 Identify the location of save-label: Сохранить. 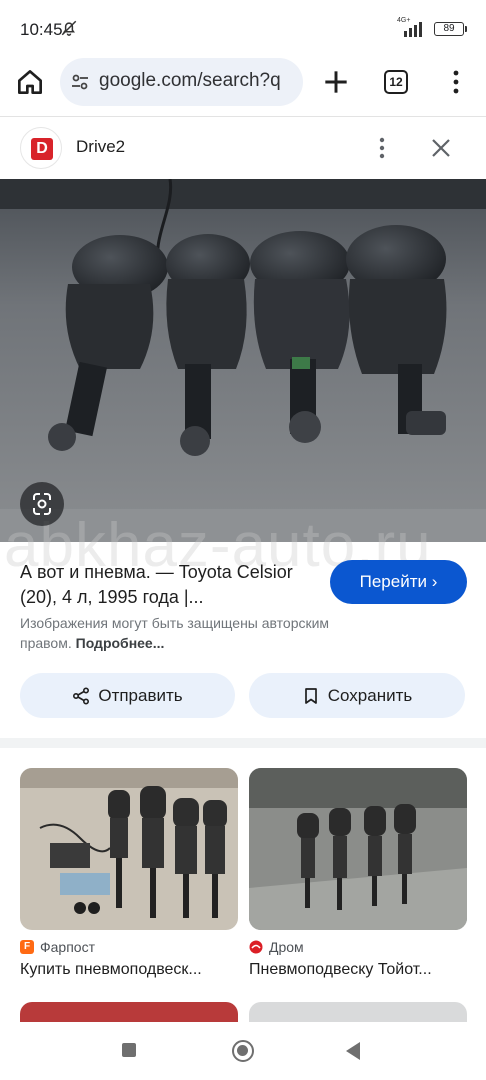
(370, 695).